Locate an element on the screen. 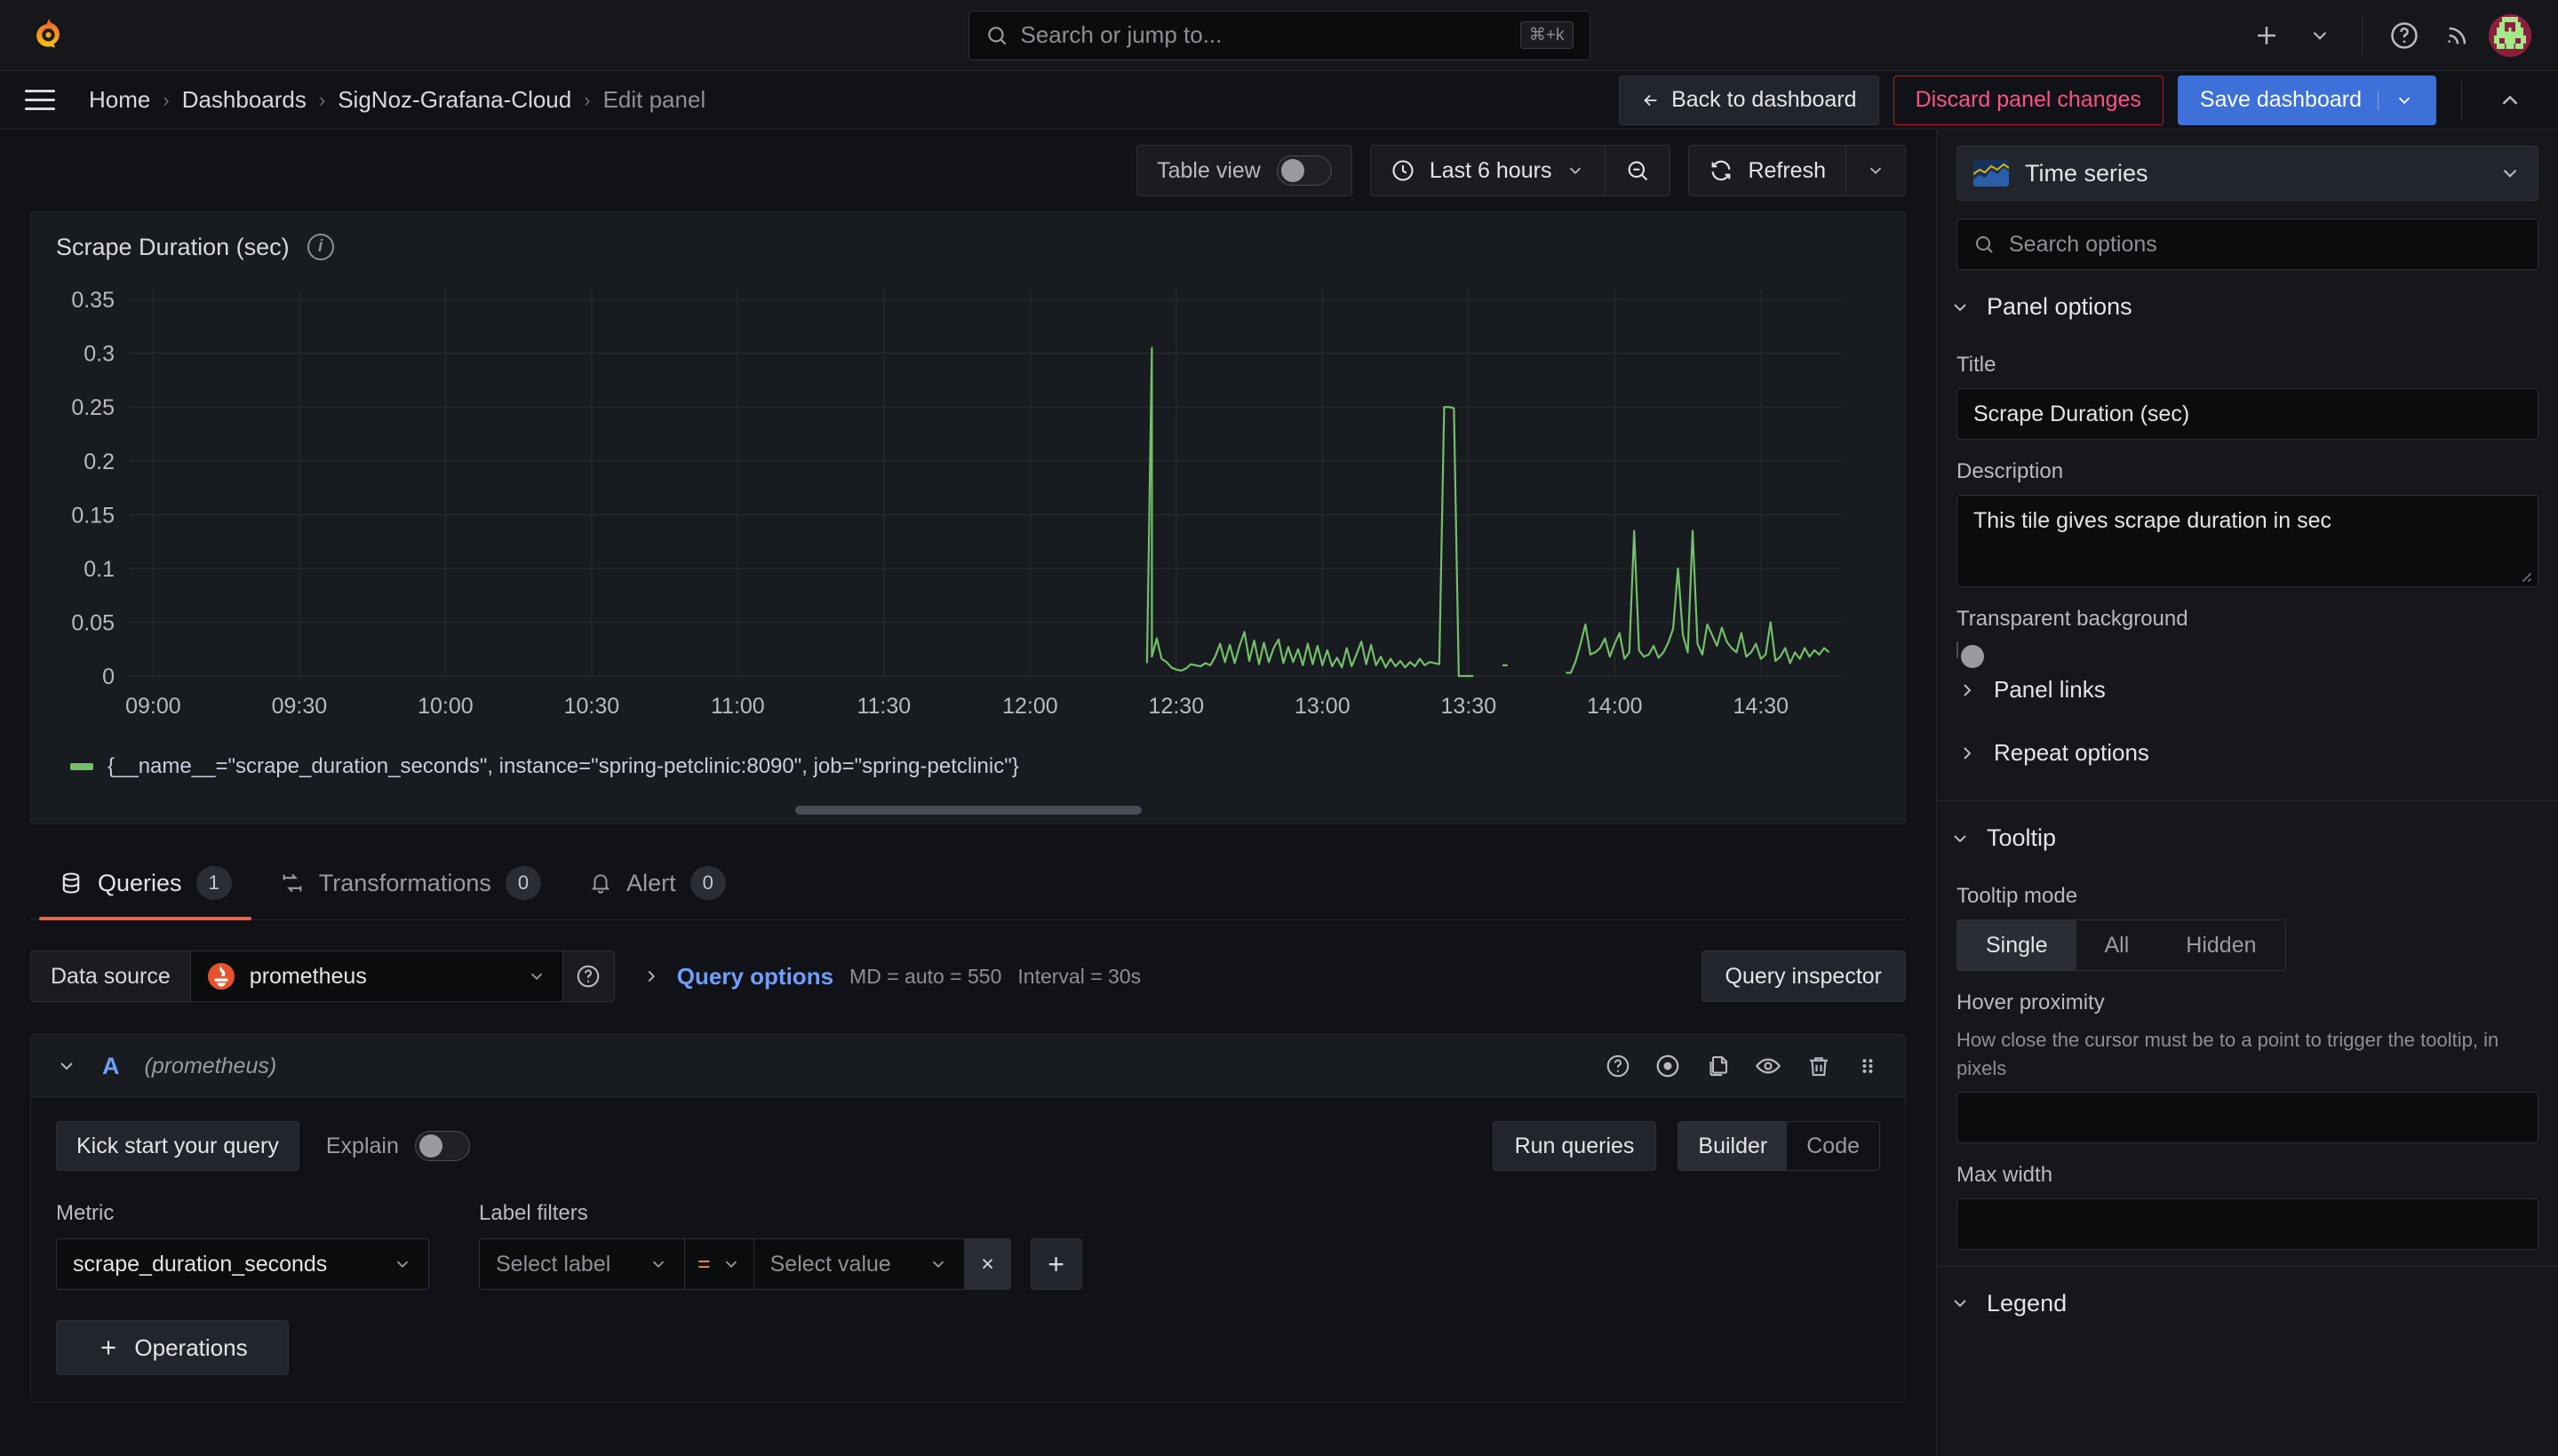  tab-alert: Alert 0 is located at coordinates (657, 892).